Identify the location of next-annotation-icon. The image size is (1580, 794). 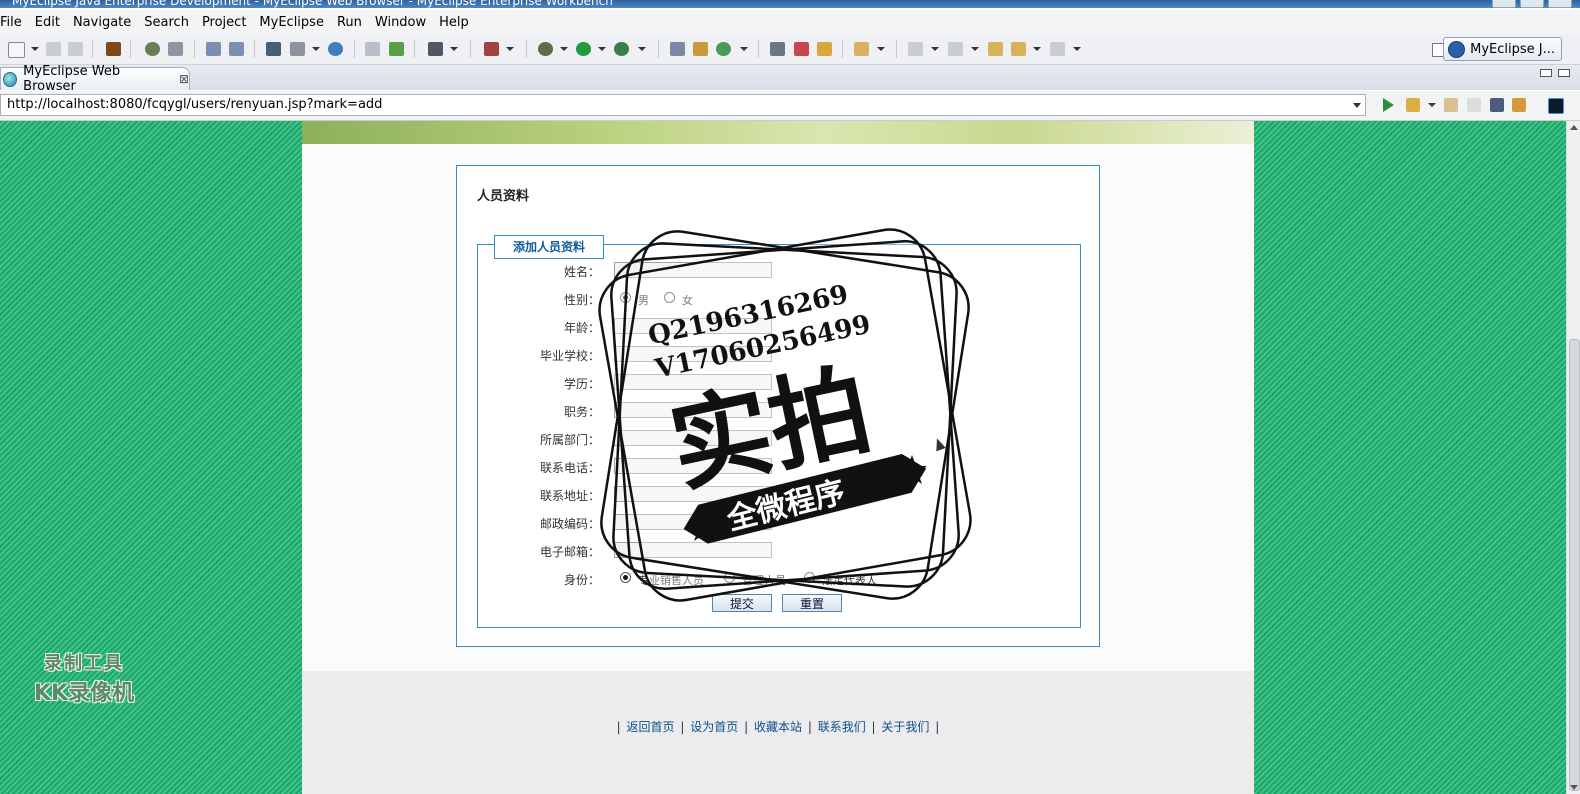
(915, 49).